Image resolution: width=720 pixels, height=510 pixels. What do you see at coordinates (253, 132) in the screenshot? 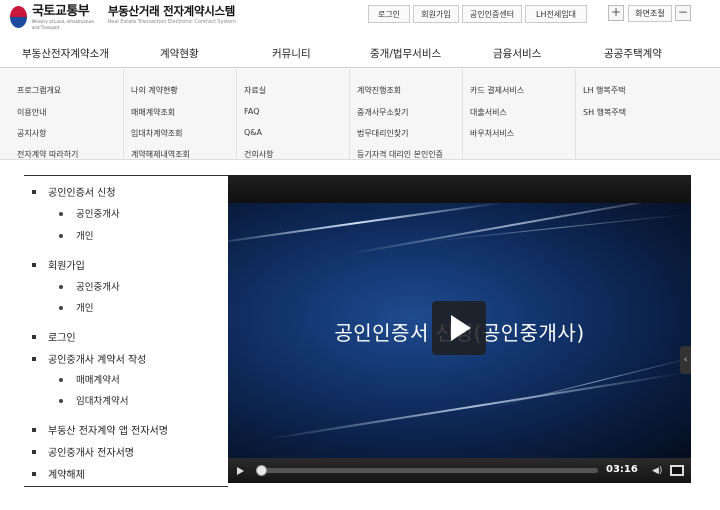
I see `menu-link: Q&A` at bounding box center [253, 132].